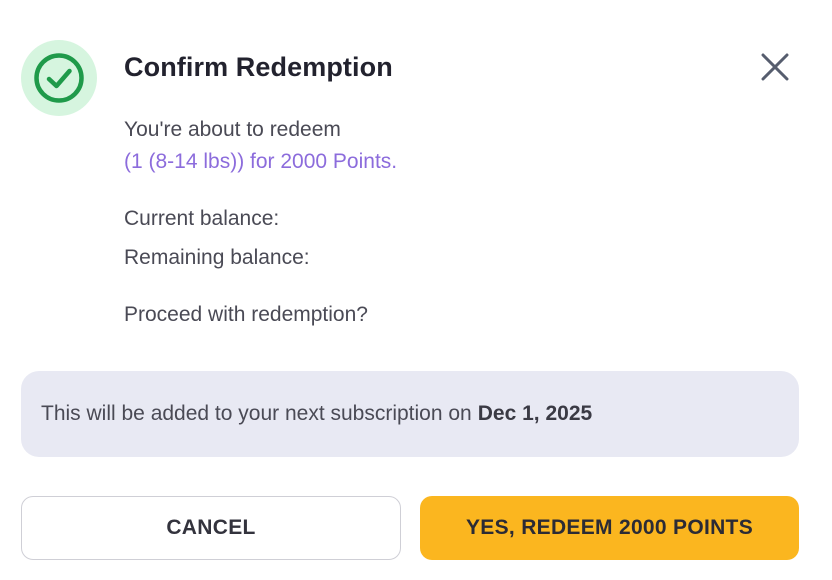  Describe the element at coordinates (232, 129) in the screenshot. I see `redeem-intro-text: You're about to redeem` at that location.